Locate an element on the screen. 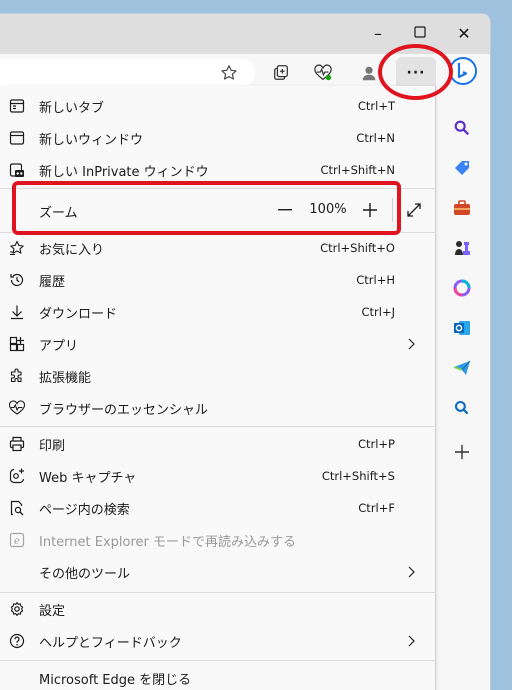  print-icon is located at coordinates (17, 444).